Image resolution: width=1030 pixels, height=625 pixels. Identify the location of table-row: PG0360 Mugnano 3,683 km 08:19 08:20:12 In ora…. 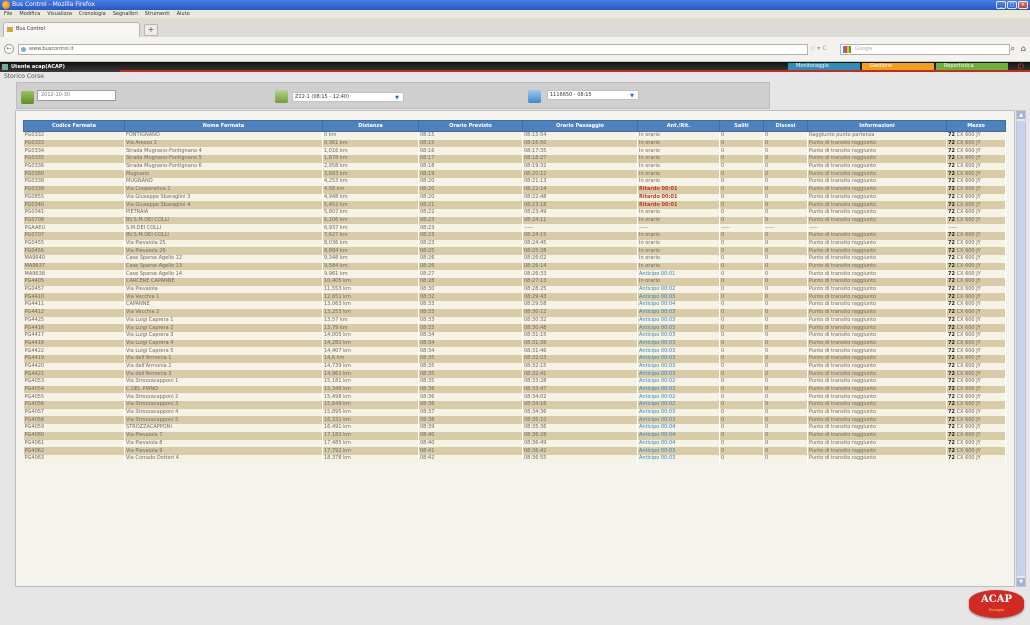
(514, 174).